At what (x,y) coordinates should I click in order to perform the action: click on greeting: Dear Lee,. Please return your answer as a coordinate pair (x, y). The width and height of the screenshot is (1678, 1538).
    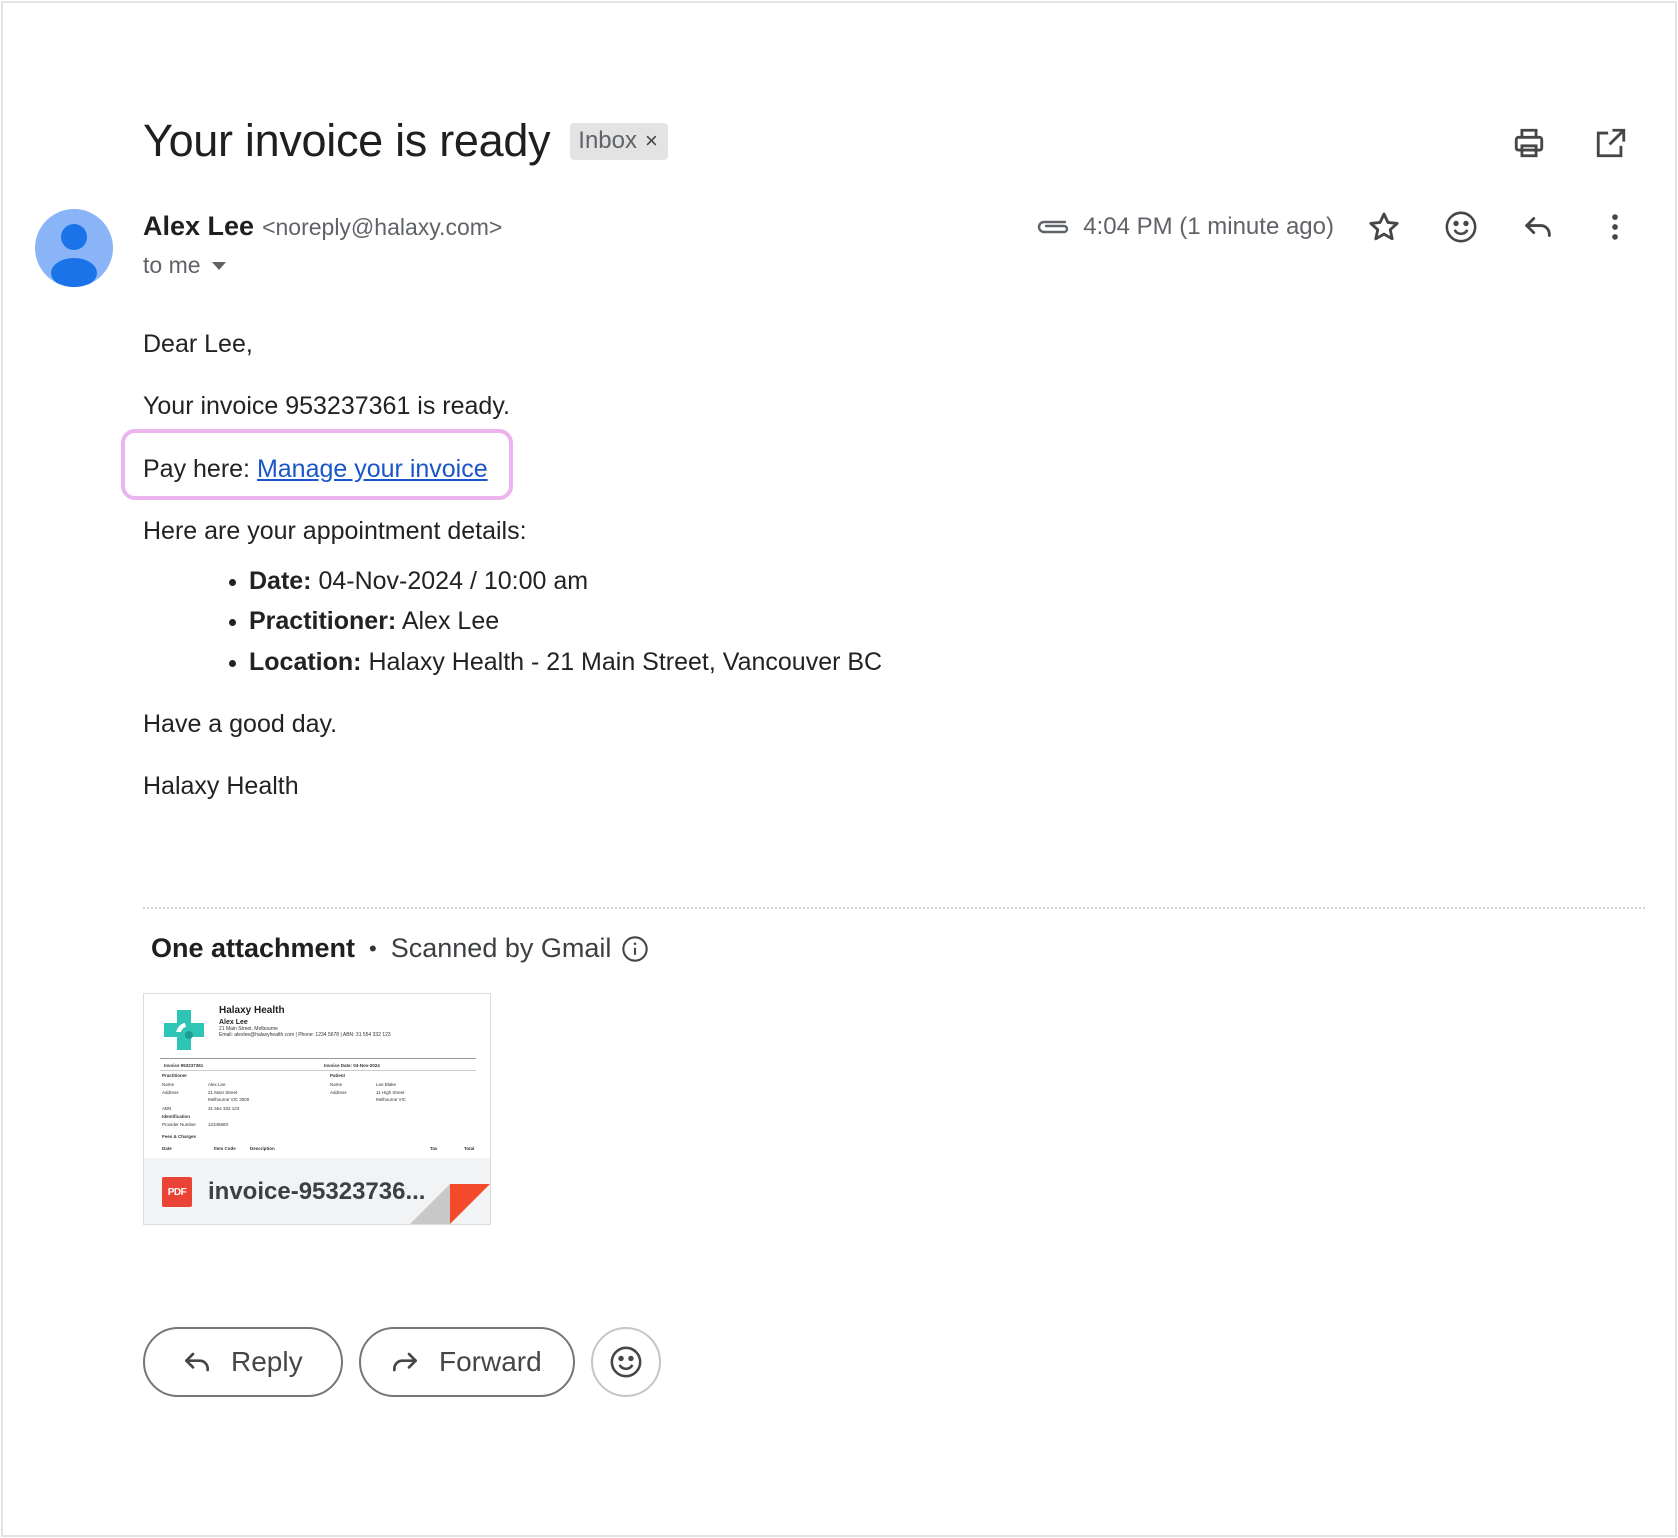
    Looking at the image, I should click on (198, 344).